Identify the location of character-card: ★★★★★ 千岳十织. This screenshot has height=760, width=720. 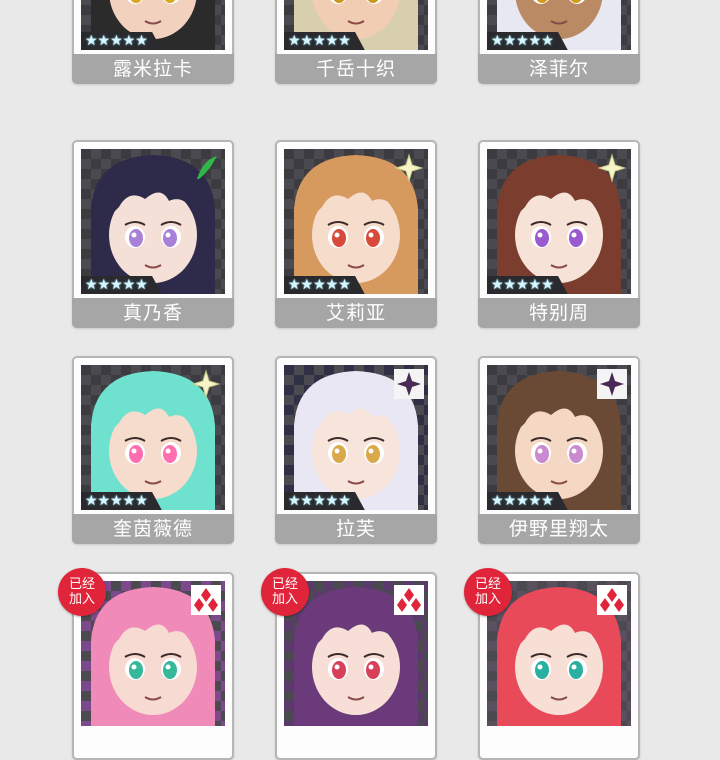
(356, 42).